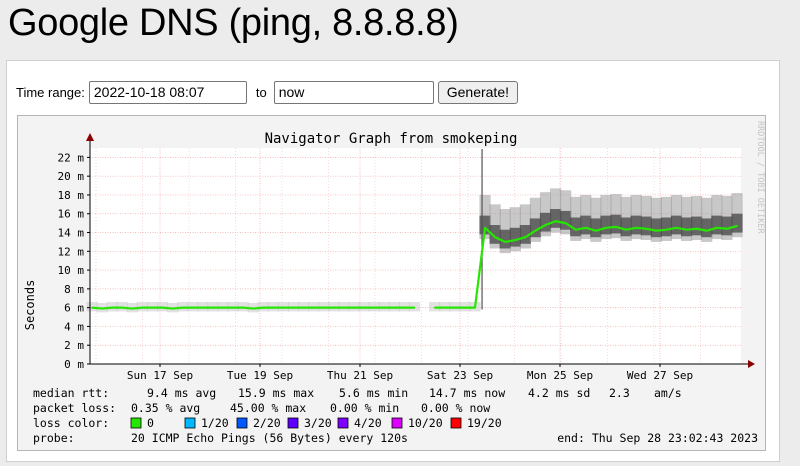 This screenshot has width=800, height=466. Describe the element at coordinates (215, 423) in the screenshot. I see `loss-color-label-item: 1/20` at that location.